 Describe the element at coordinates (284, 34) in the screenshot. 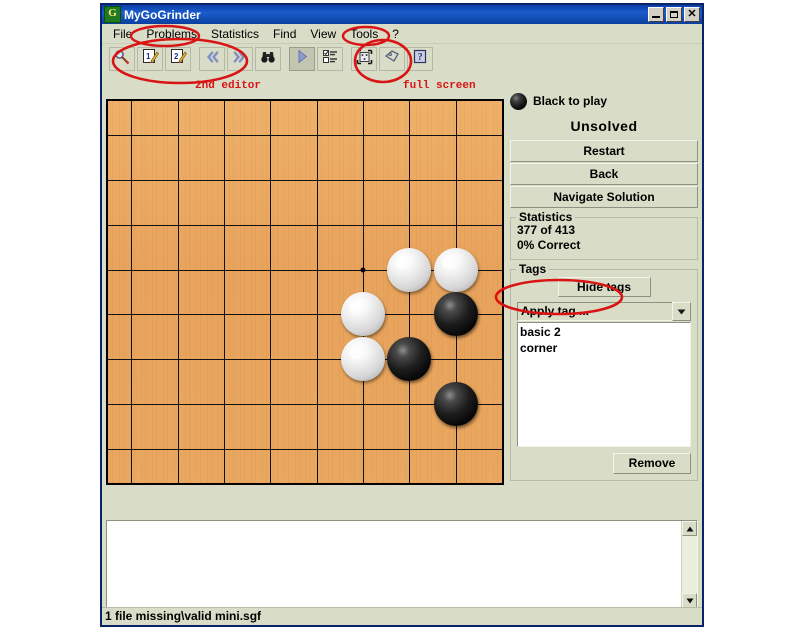

I see `menu-item-find: Find` at that location.